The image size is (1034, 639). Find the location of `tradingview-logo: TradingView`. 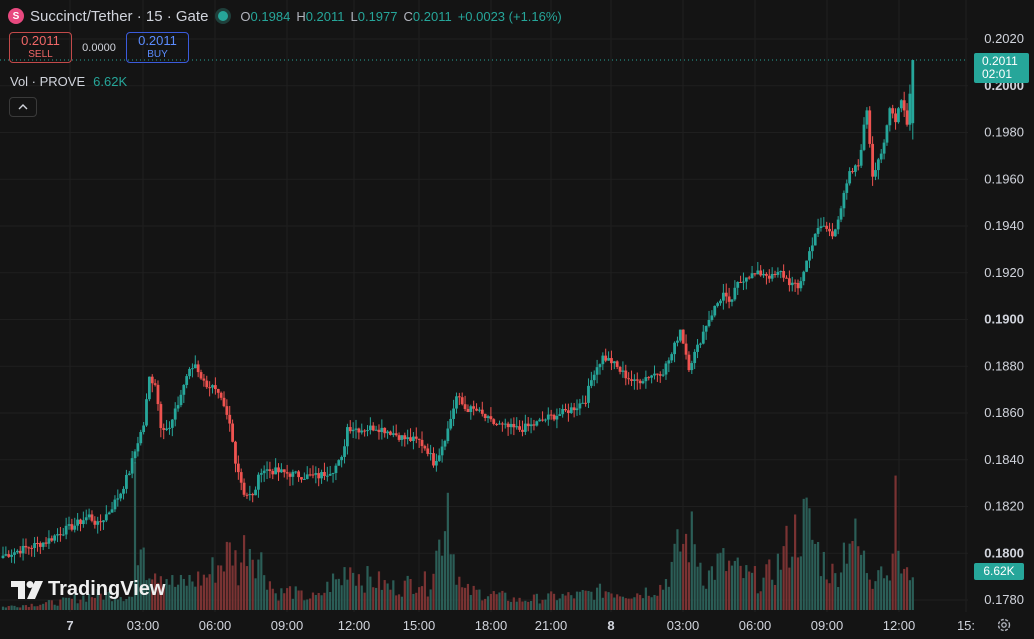

tradingview-logo: TradingView is located at coordinates (88, 589).